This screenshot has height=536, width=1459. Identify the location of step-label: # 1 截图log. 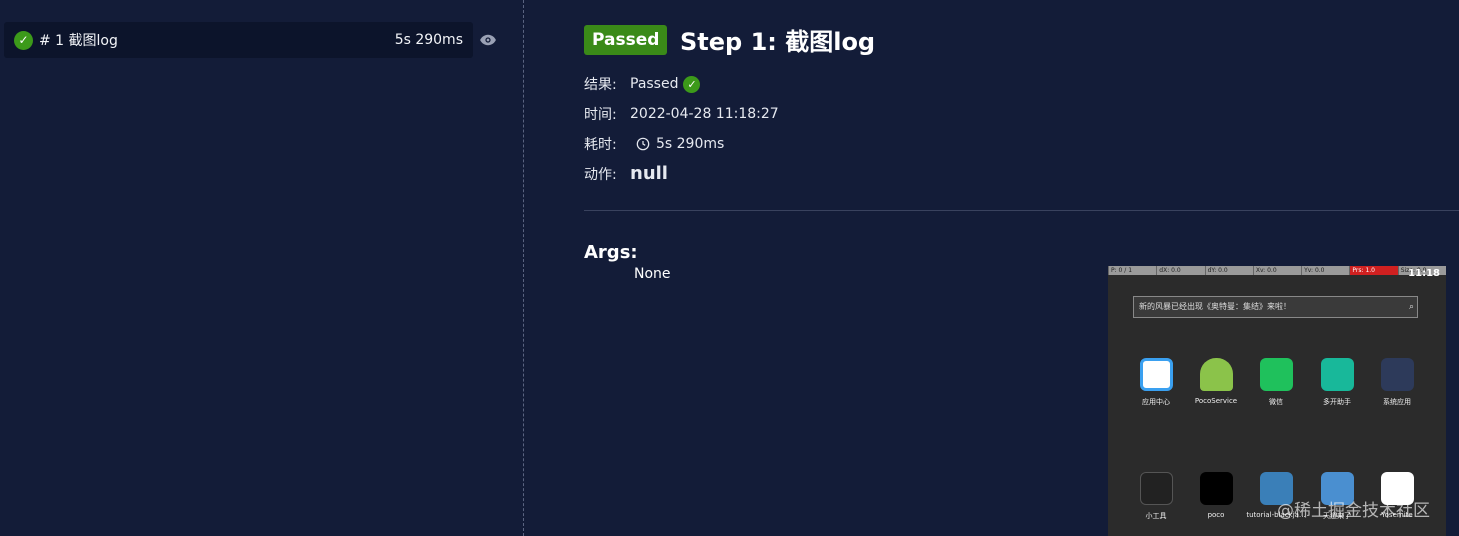
(78, 41).